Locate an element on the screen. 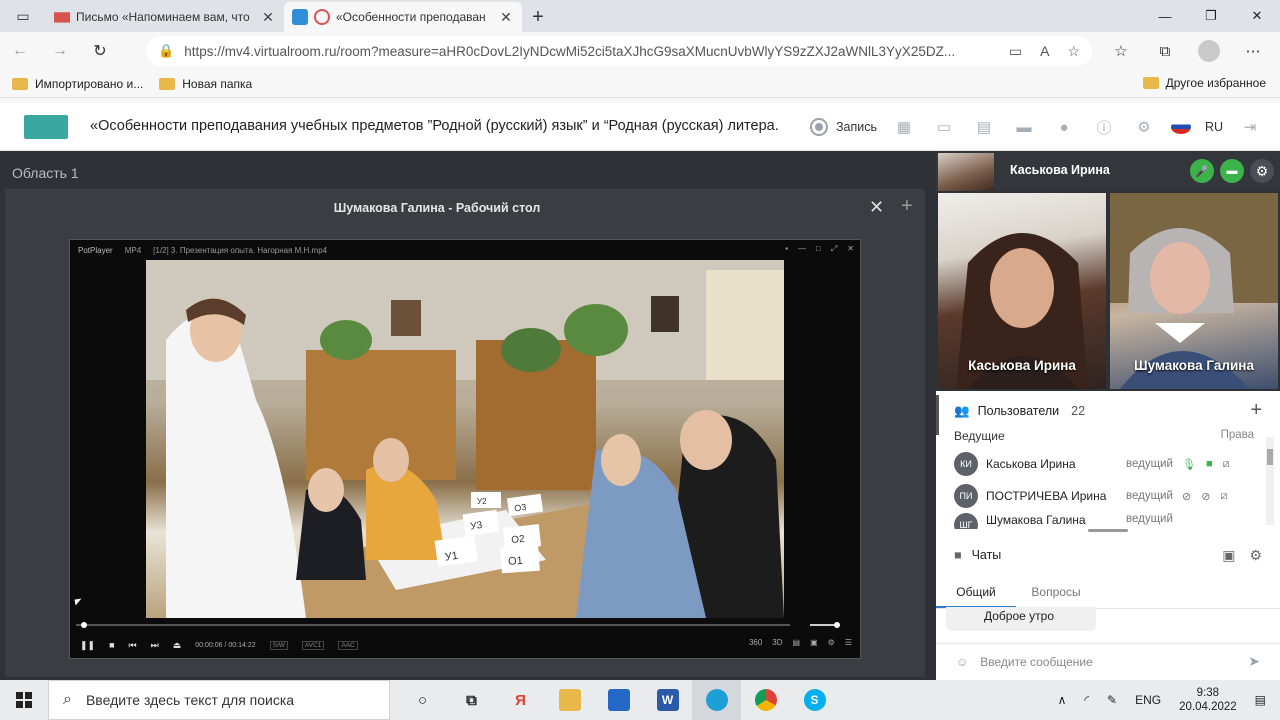 The image size is (1280, 720). tab-questions: Вопросы is located at coordinates (1056, 593).